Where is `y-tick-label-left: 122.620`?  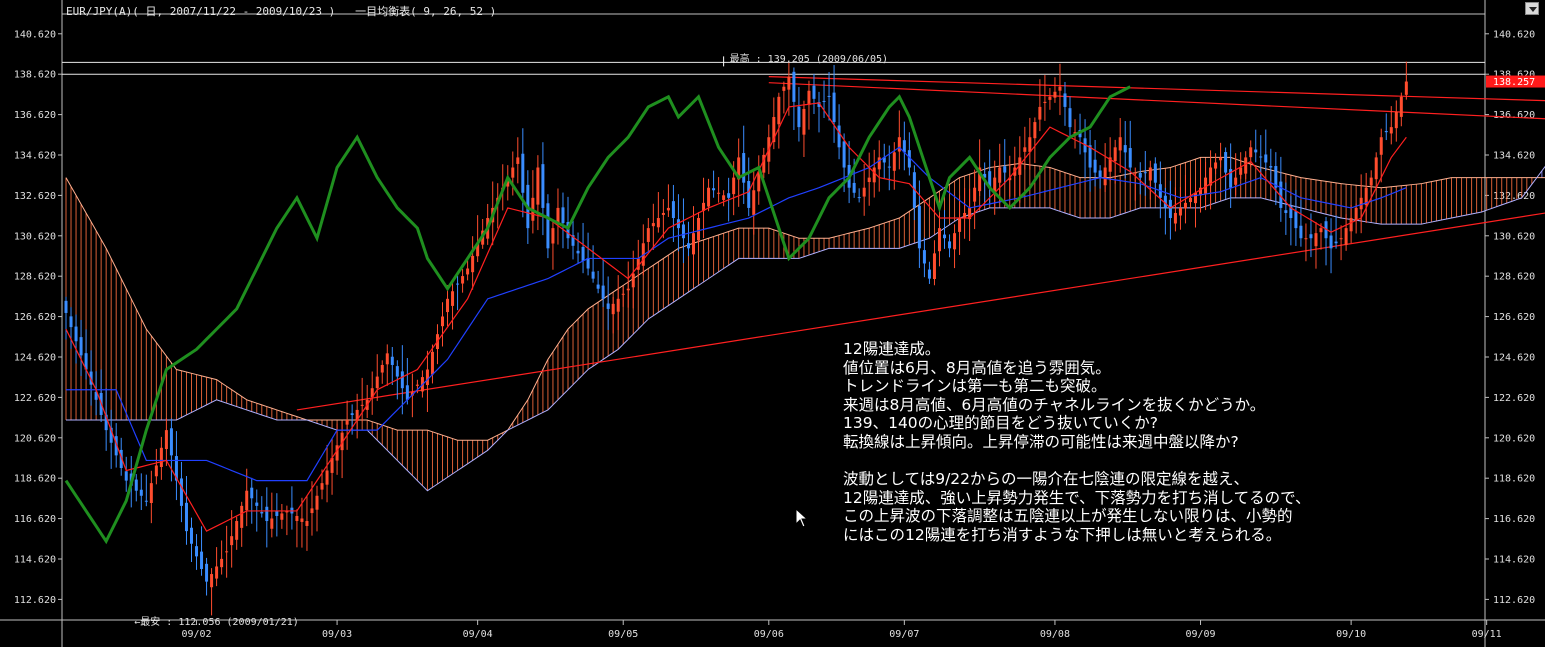 y-tick-label-left: 122.620 is located at coordinates (35, 398).